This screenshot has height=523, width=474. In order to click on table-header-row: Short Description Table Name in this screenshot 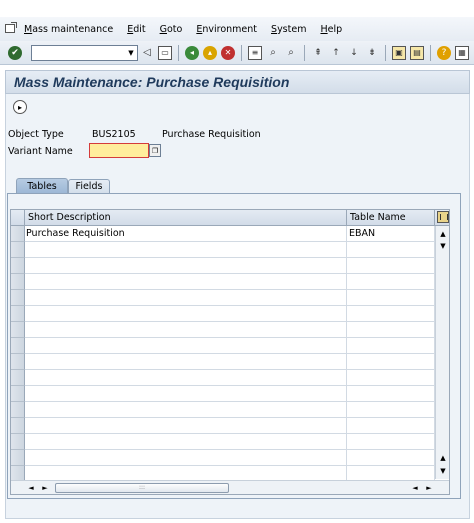, I will do `click(230, 218)`.